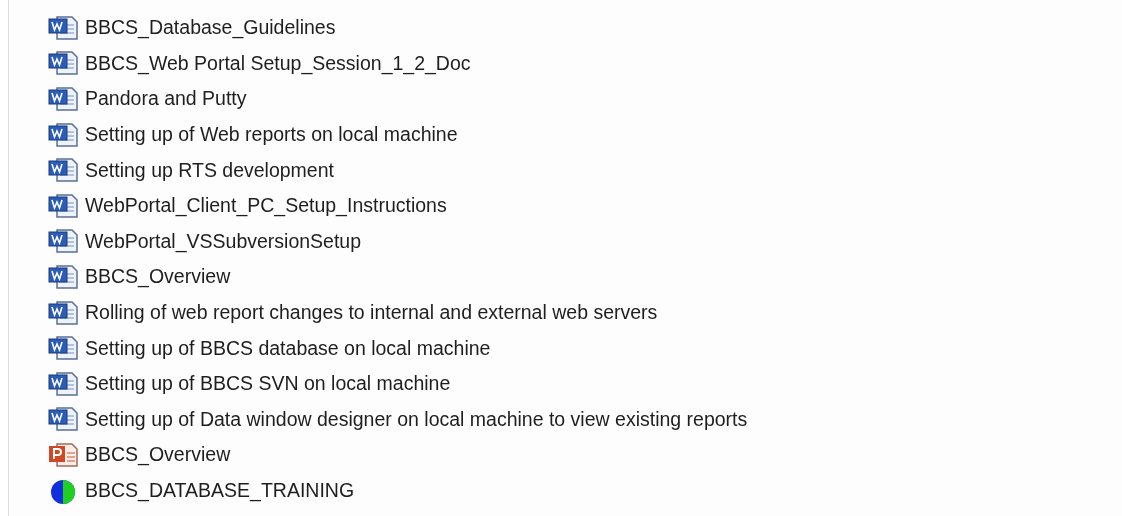 The image size is (1122, 516). What do you see at coordinates (584, 348) in the screenshot?
I see `file-item: Setting up of BBCS database on local machine` at bounding box center [584, 348].